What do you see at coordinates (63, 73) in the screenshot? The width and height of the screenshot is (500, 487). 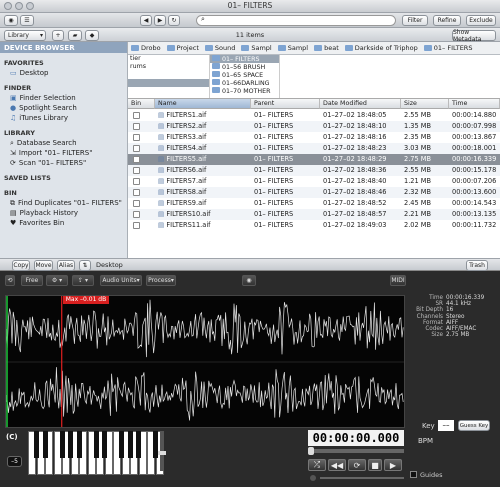 I see `sidebar-item-desktop: ▭ Desktop` at bounding box center [63, 73].